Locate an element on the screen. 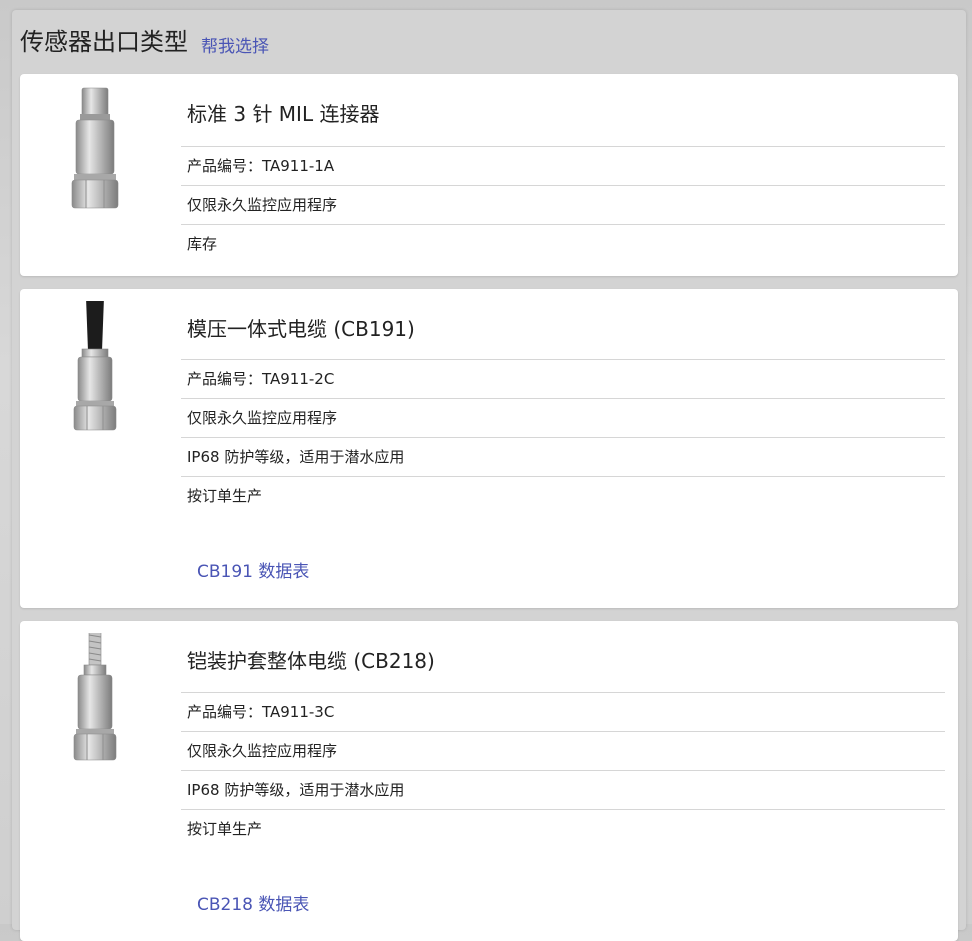 This screenshot has height=941, width=972. cb191-datasheet-link: CB191 数据表 is located at coordinates (253, 569).